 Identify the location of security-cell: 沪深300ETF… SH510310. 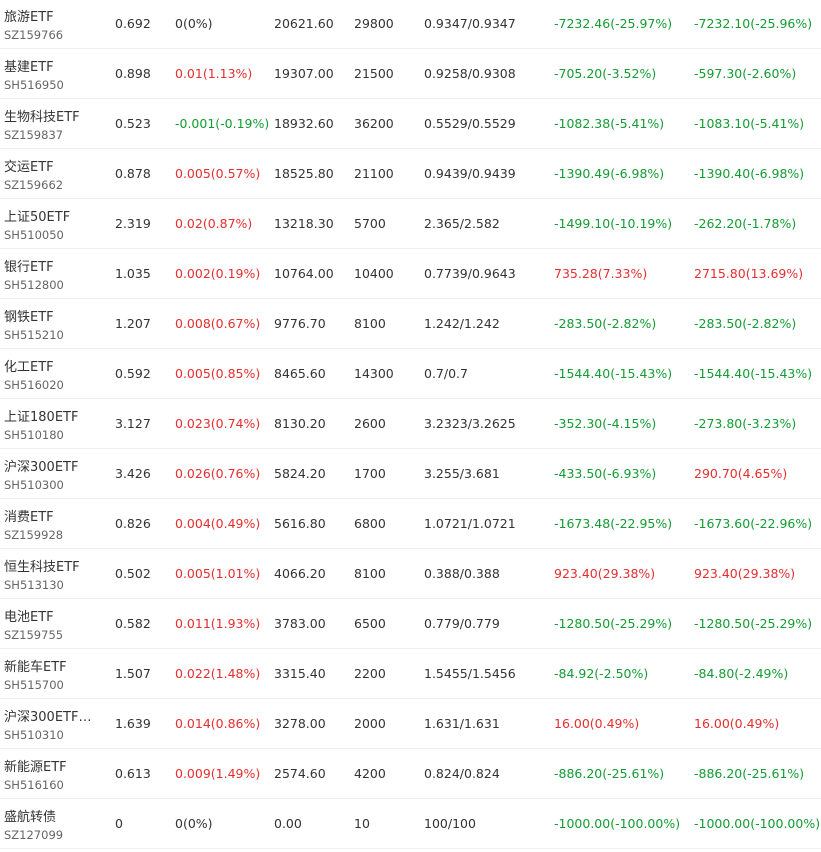
(56, 723).